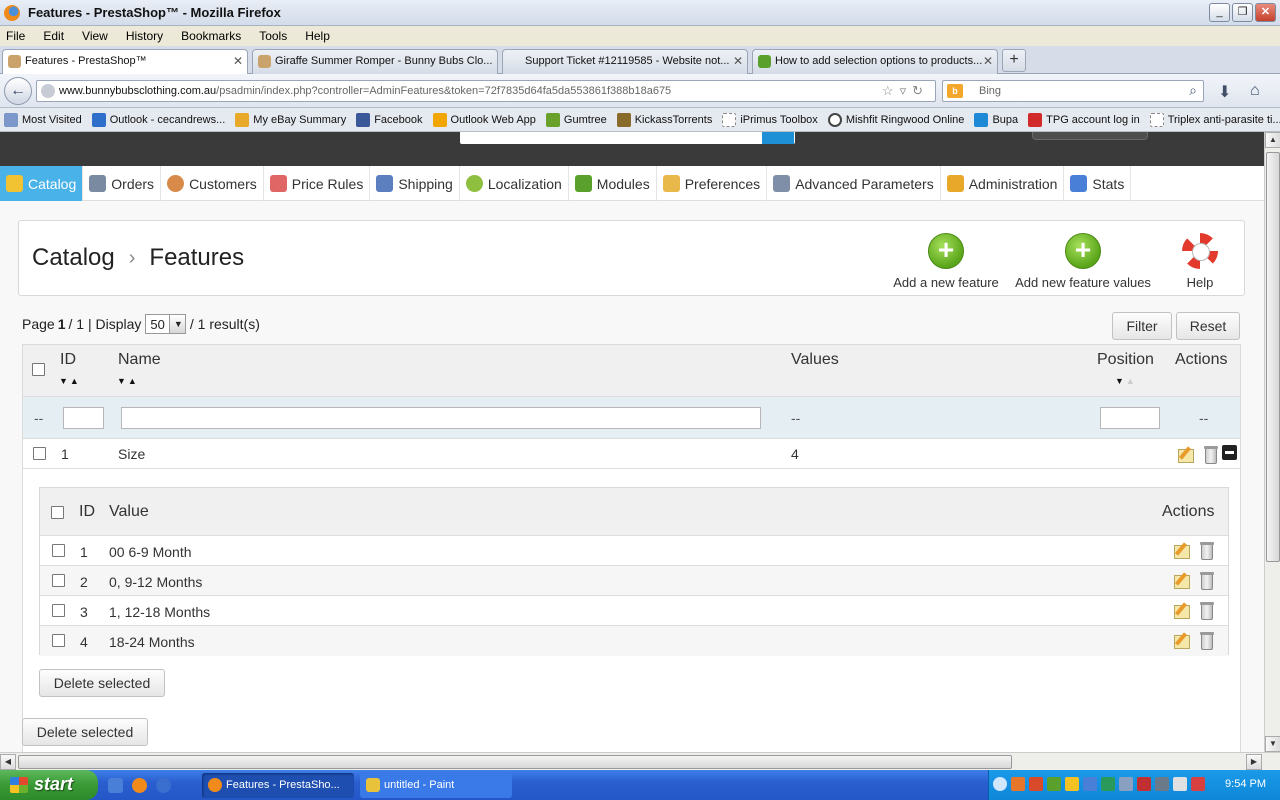 The height and width of the screenshot is (800, 1280). Describe the element at coordinates (1272, 140) in the screenshot. I see `scroll-up-icon: ▲` at that location.